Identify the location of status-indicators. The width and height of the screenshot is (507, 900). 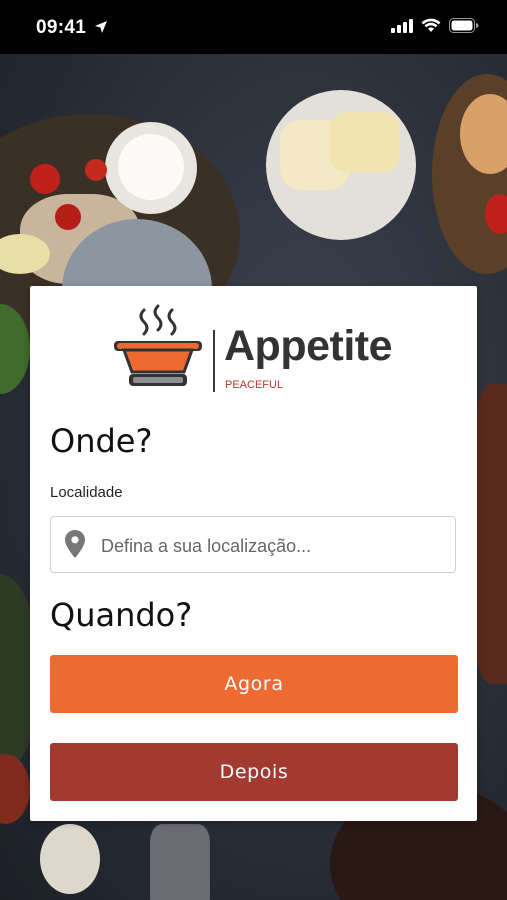
(435, 25).